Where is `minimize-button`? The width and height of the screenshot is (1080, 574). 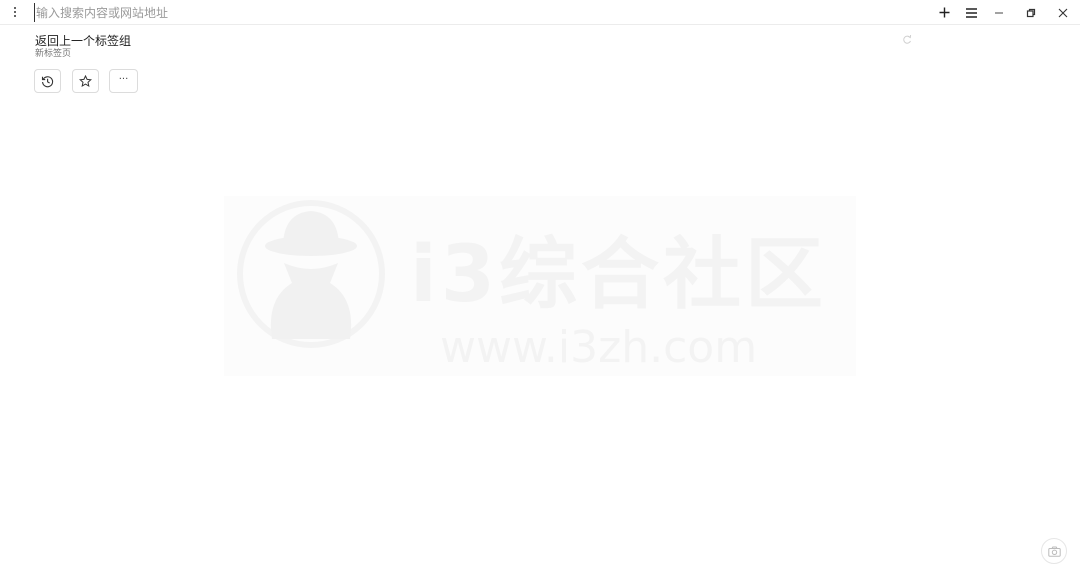 minimize-button is located at coordinates (999, 12).